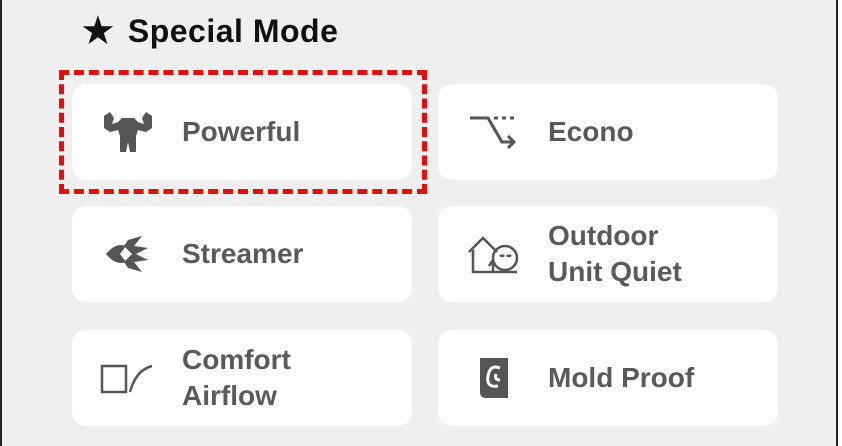 The width and height of the screenshot is (842, 446). I want to click on star-icon: ★, so click(98, 31).